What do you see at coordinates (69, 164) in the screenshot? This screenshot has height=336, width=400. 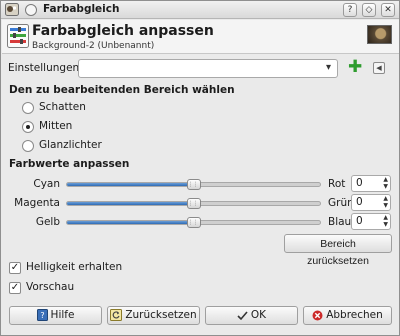 I see `color-section-title: Farbwerte anpassen` at bounding box center [69, 164].